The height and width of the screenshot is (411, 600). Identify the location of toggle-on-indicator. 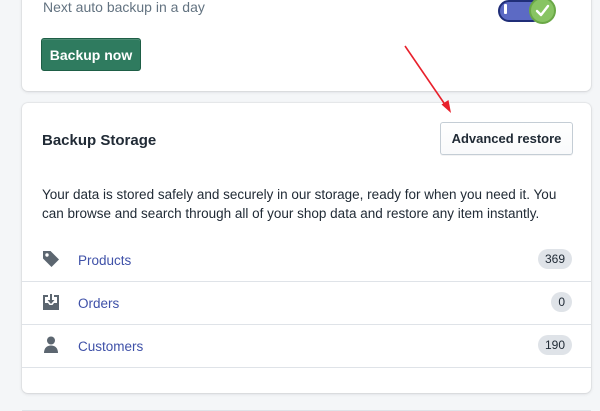
(505, 9).